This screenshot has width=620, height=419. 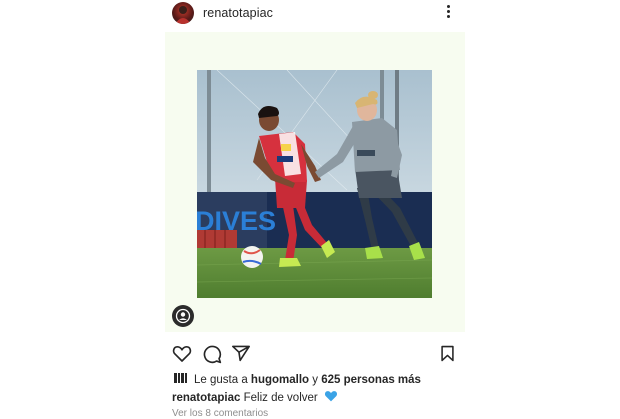 I want to click on share-button, so click(x=241, y=353).